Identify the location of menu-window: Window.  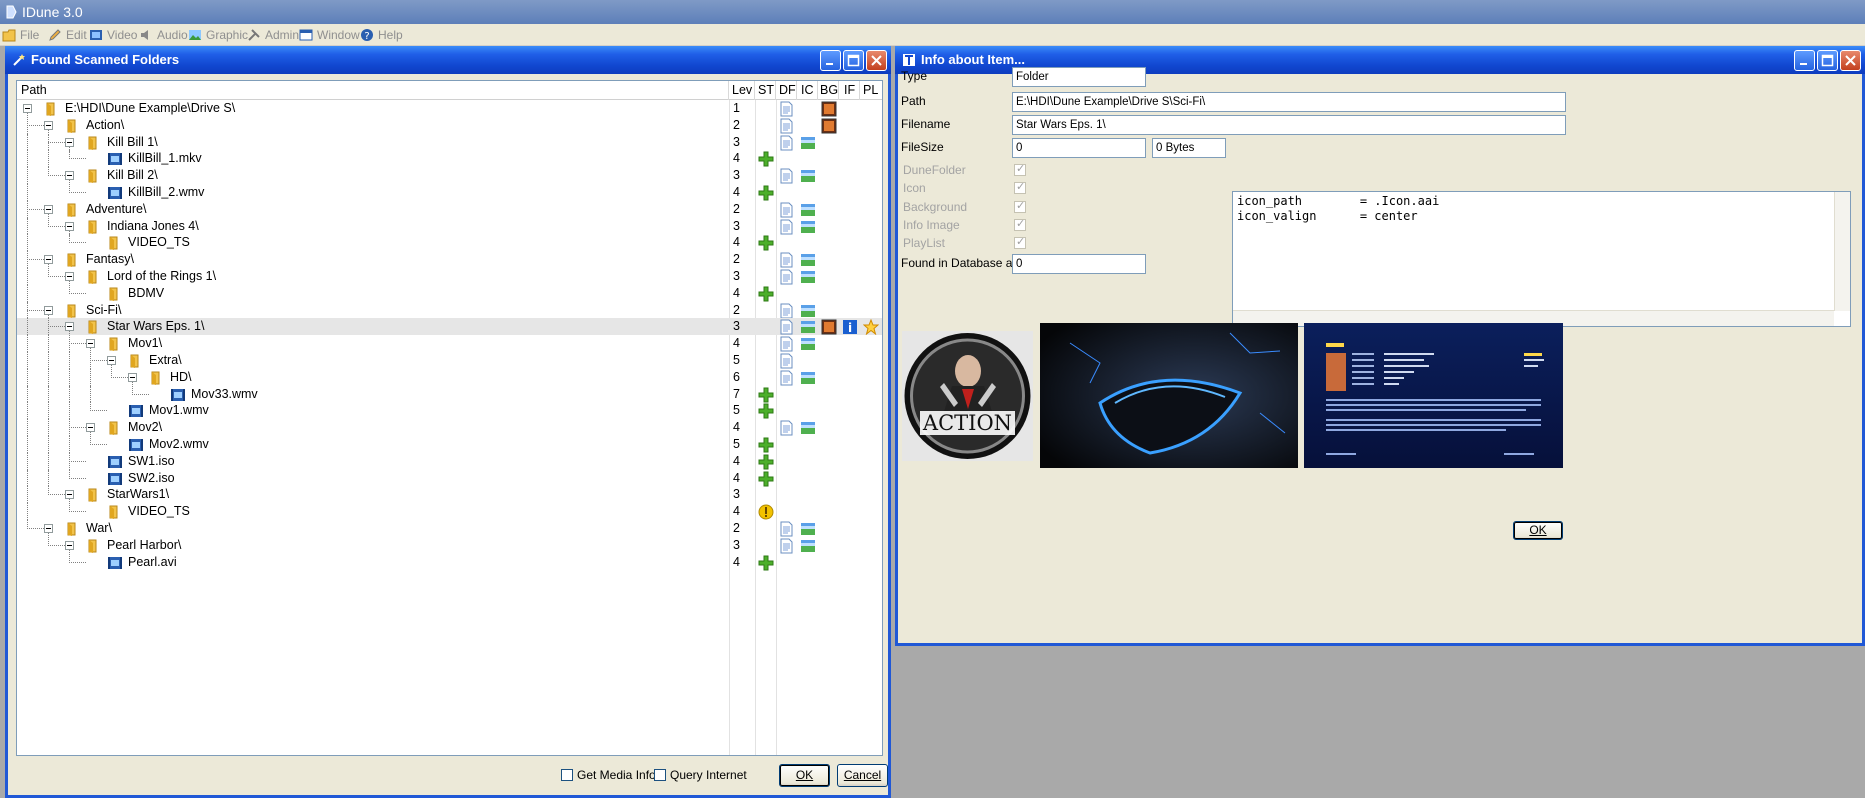
(329, 35).